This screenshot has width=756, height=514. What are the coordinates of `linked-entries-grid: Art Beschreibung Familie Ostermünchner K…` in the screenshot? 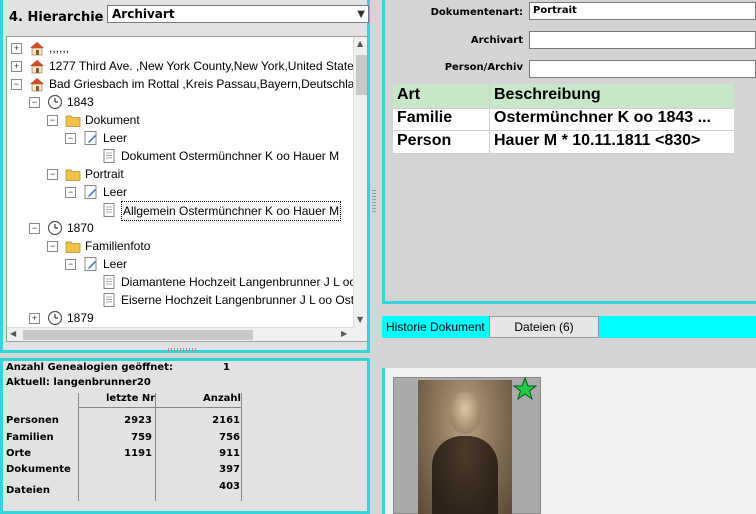 It's located at (563, 119).